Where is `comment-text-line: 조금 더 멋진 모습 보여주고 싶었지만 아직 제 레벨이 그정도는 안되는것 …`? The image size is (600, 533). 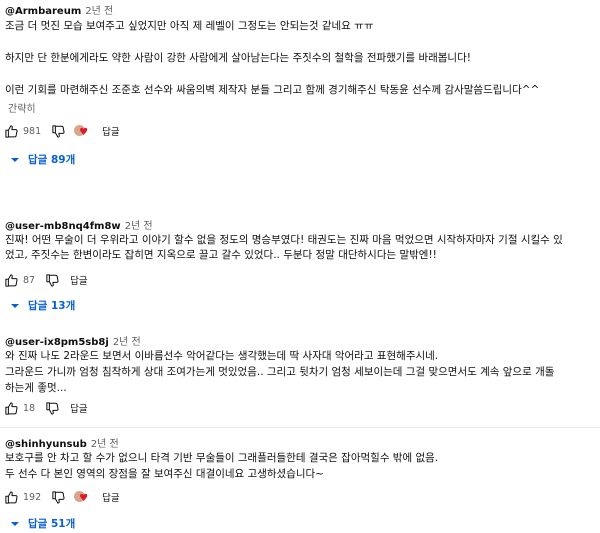
comment-text-line: 조금 더 멋진 모습 보여주고 싶었지만 아직 제 레벨이 그정도는 안되는것 … is located at coordinates (189, 26).